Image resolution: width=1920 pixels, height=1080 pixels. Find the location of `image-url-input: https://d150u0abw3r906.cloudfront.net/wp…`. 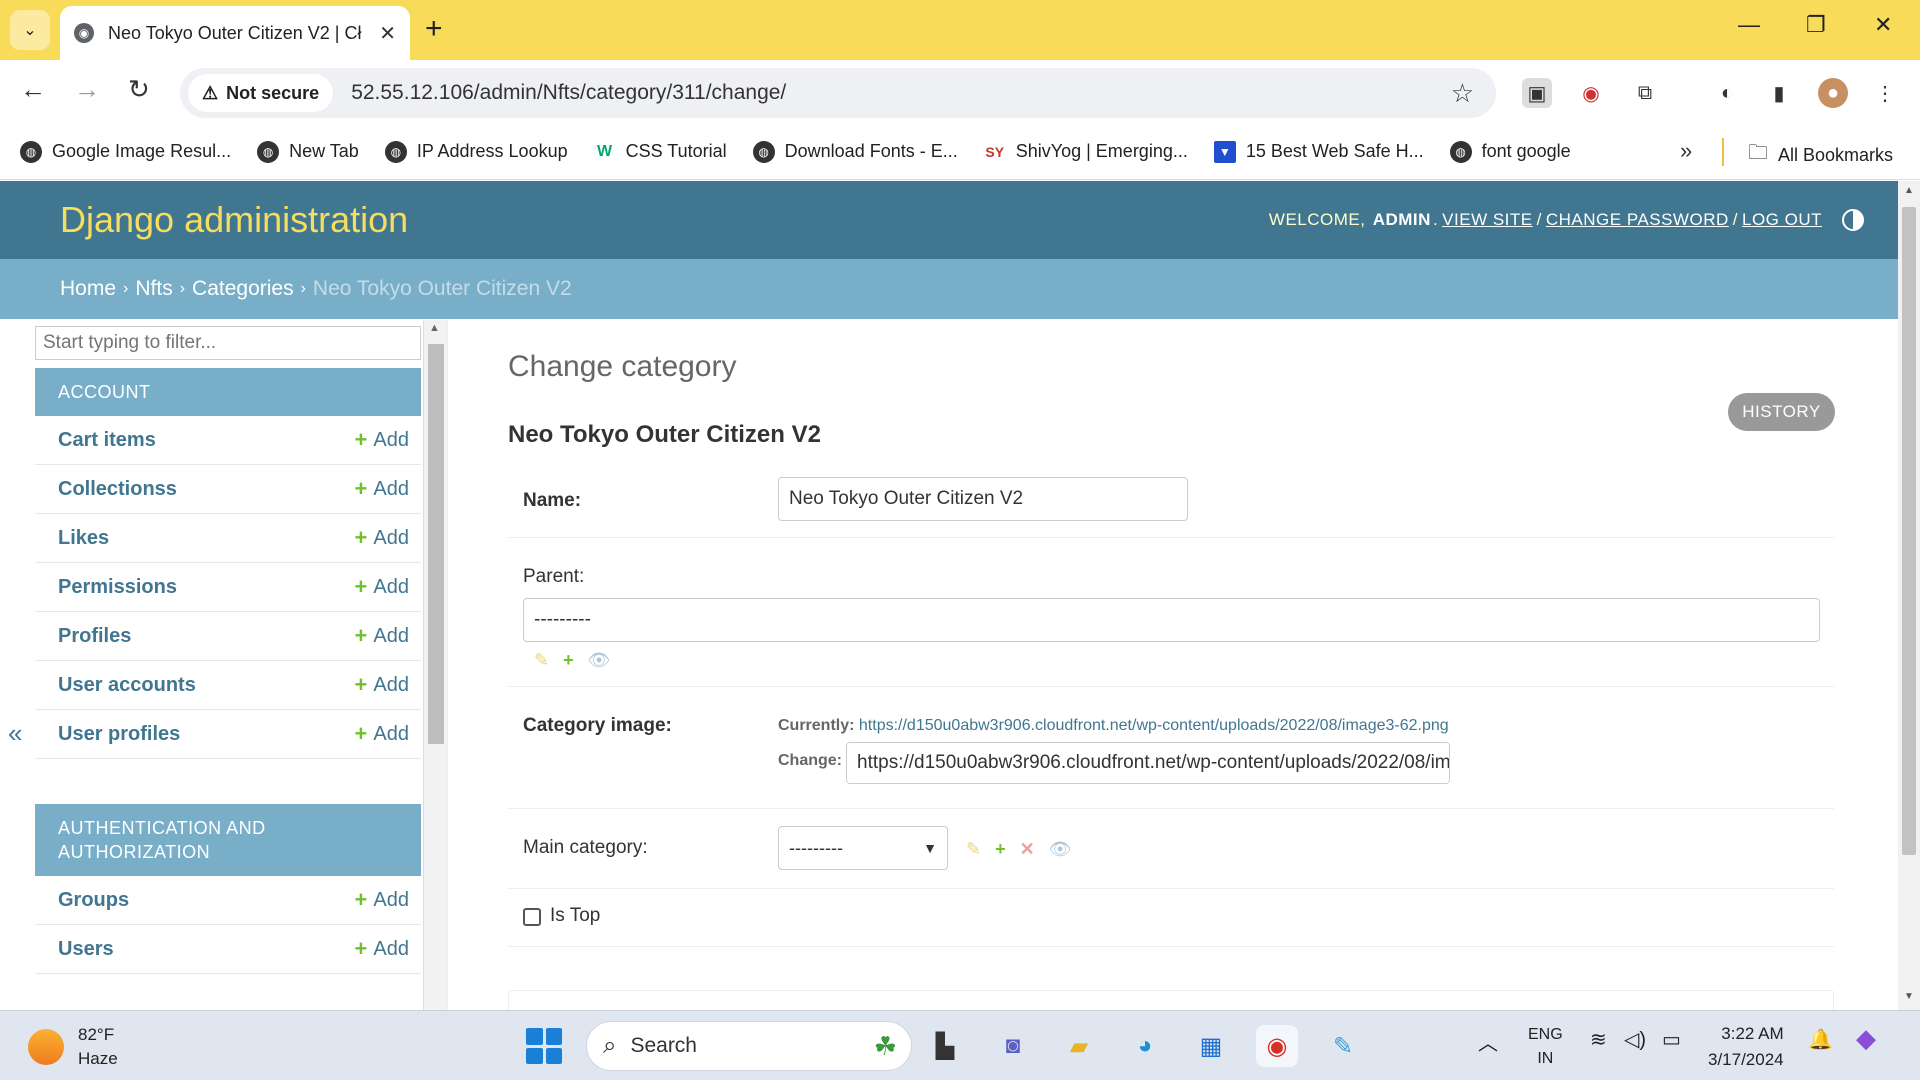

image-url-input: https://d150u0abw3r906.cloudfront.net/wp… is located at coordinates (1148, 763).